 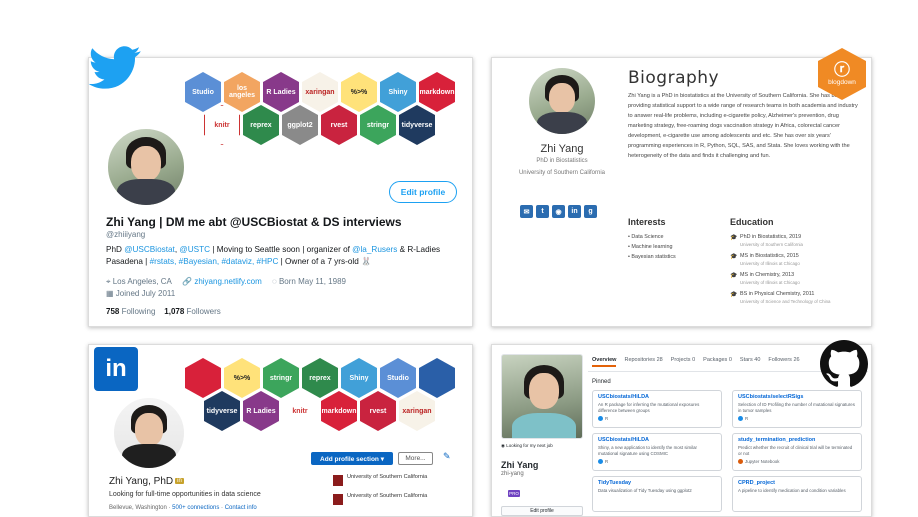 I want to click on twitter-icon: t, so click(x=542, y=211).